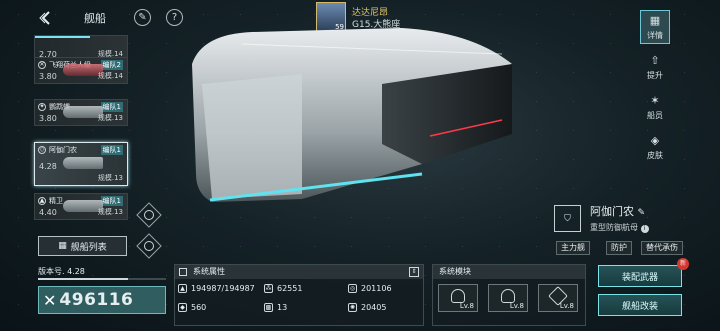  Describe the element at coordinates (95, 18) in the screenshot. I see `page-title: 舰船` at that location.